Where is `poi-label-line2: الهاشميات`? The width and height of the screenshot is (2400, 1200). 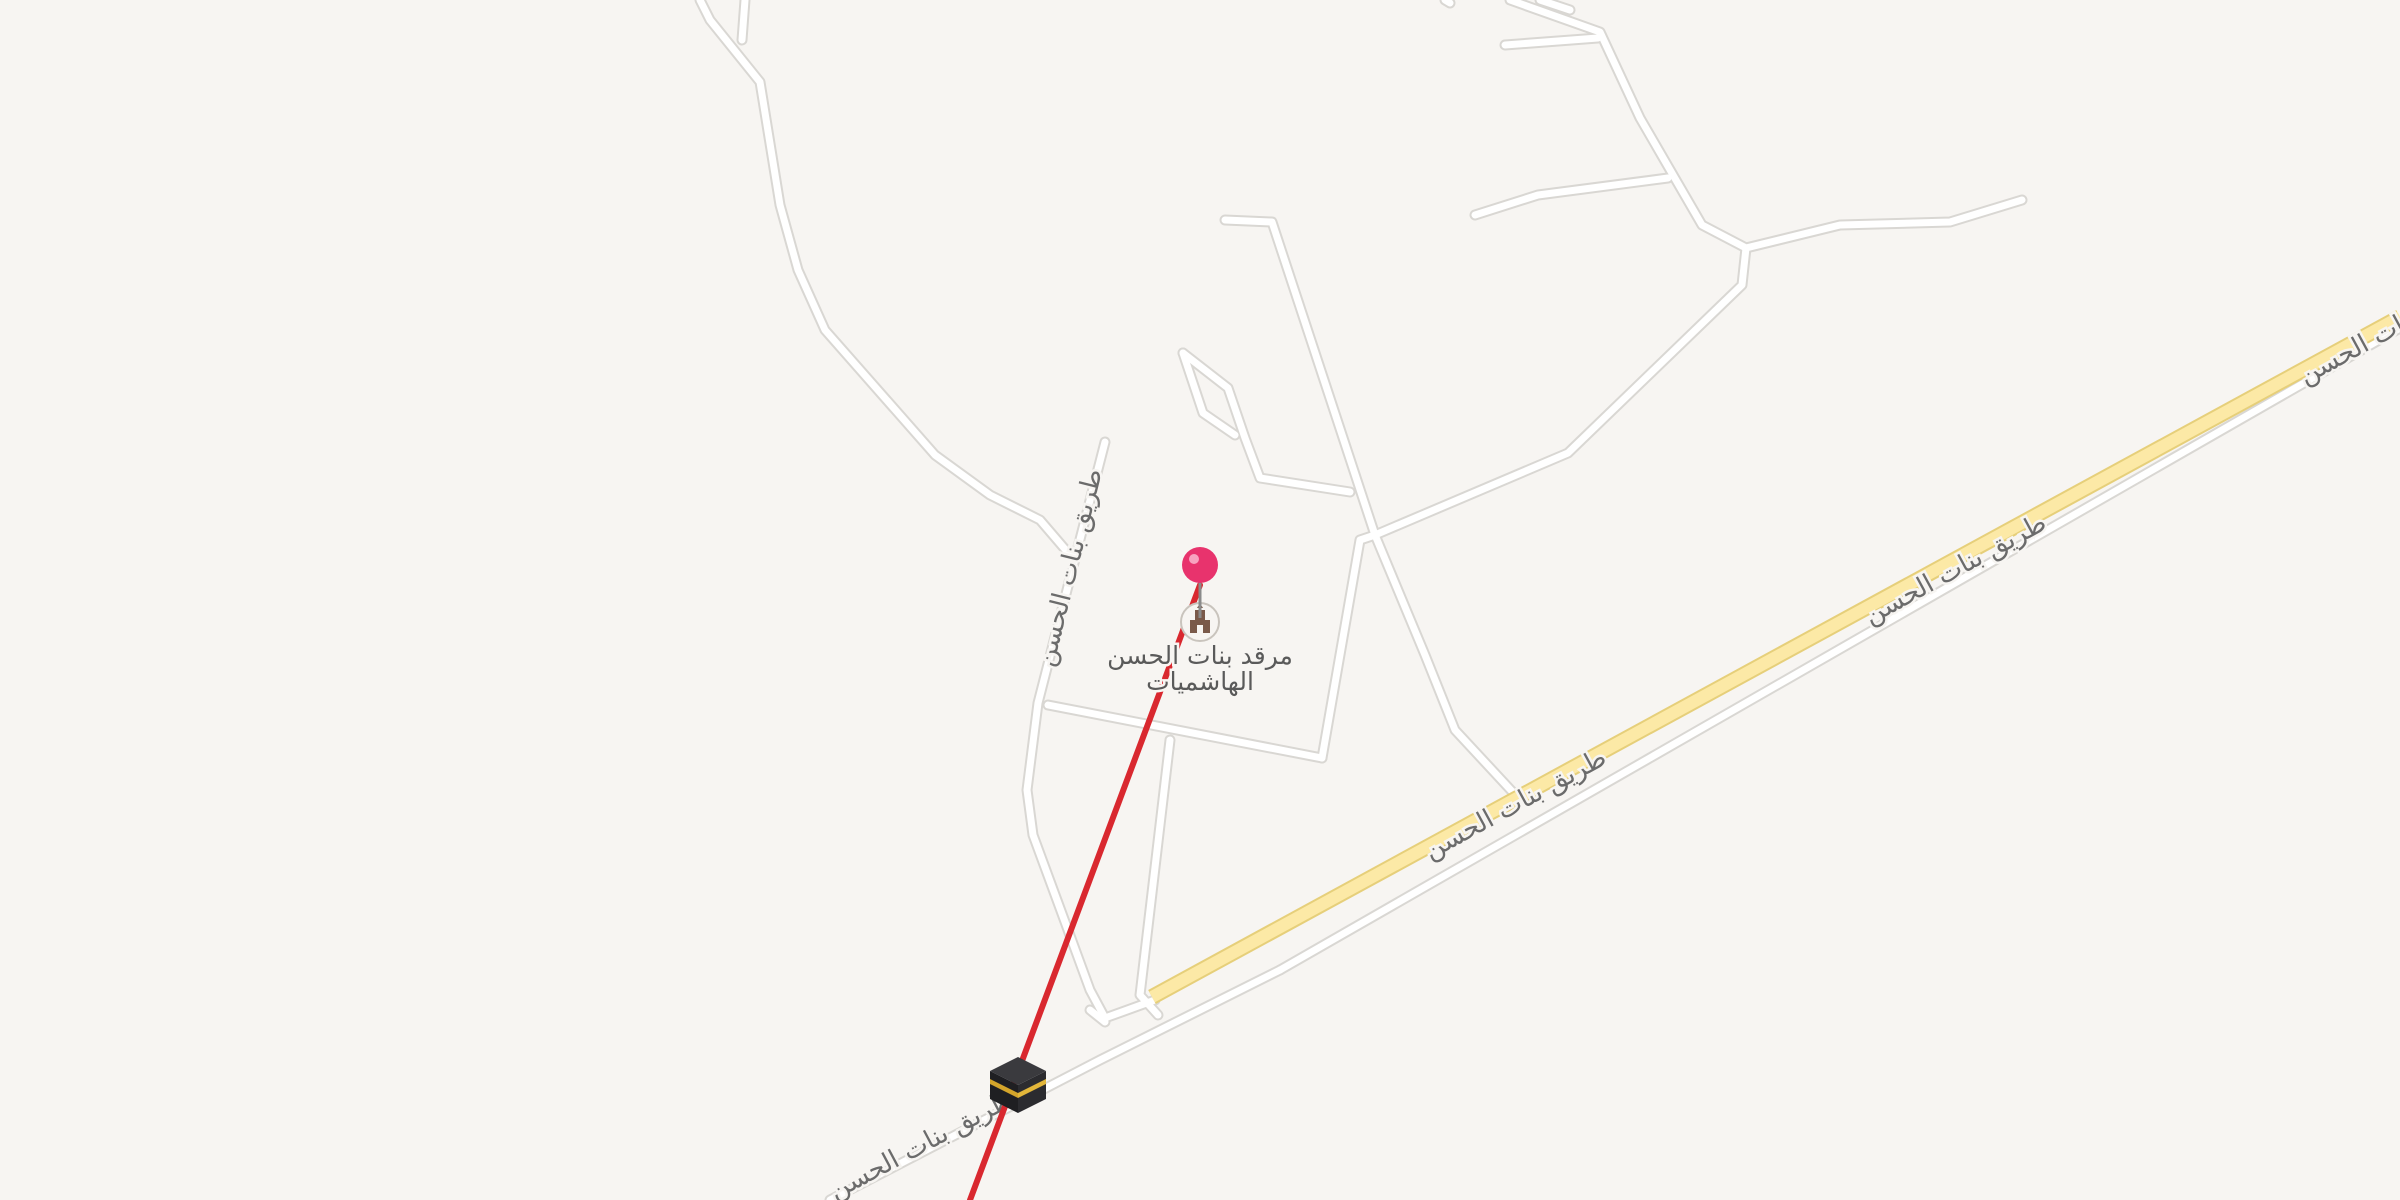 poi-label-line2: الهاشميات is located at coordinates (1200, 682).